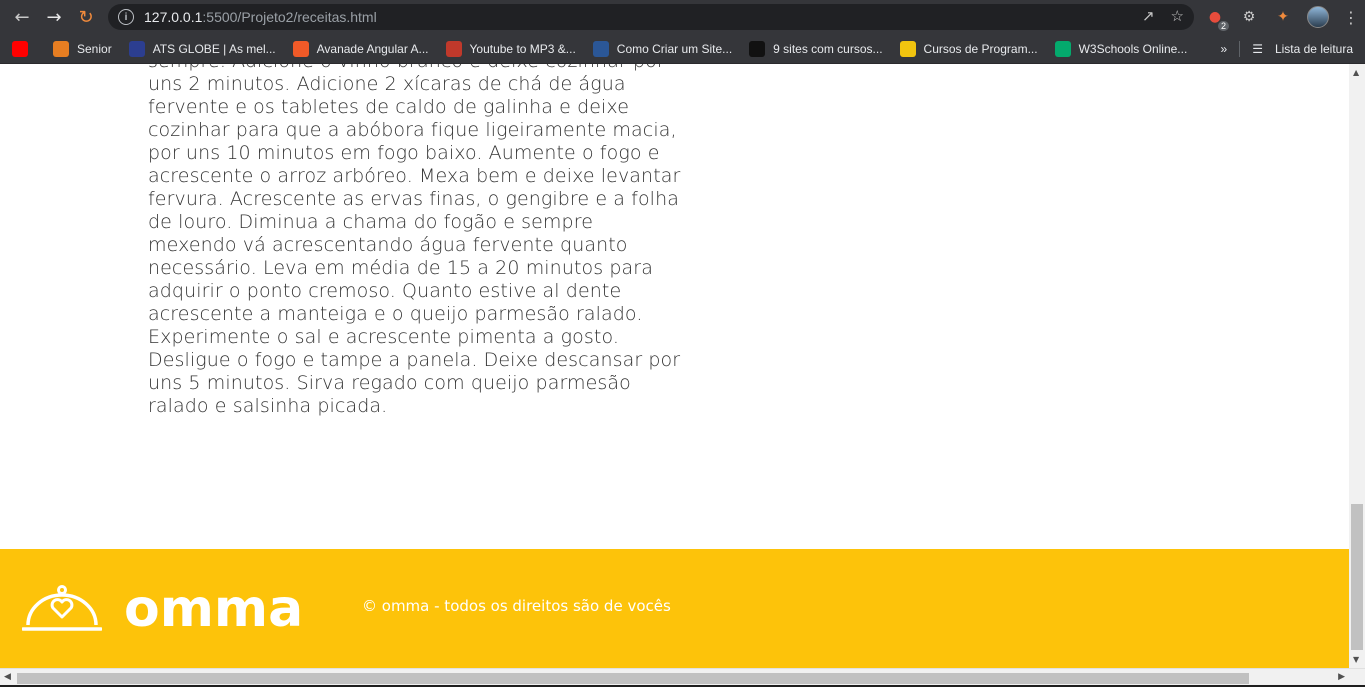  What do you see at coordinates (907, 48) in the screenshot?
I see `cursos-icon` at bounding box center [907, 48].